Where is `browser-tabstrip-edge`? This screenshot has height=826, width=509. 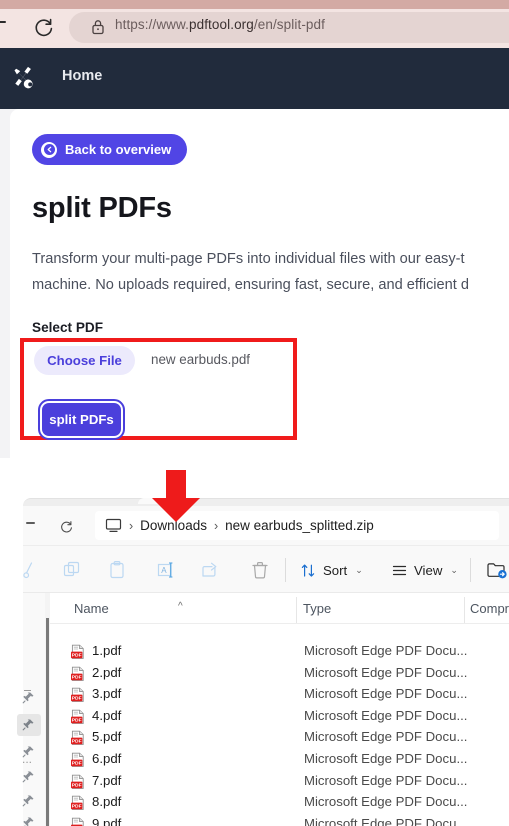
browser-tabstrip-edge is located at coordinates (254, 4).